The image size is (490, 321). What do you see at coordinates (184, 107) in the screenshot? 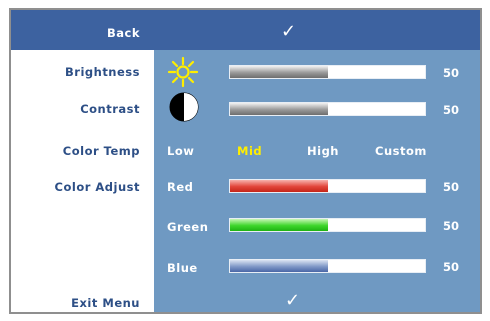
I see `contrast-icon` at bounding box center [184, 107].